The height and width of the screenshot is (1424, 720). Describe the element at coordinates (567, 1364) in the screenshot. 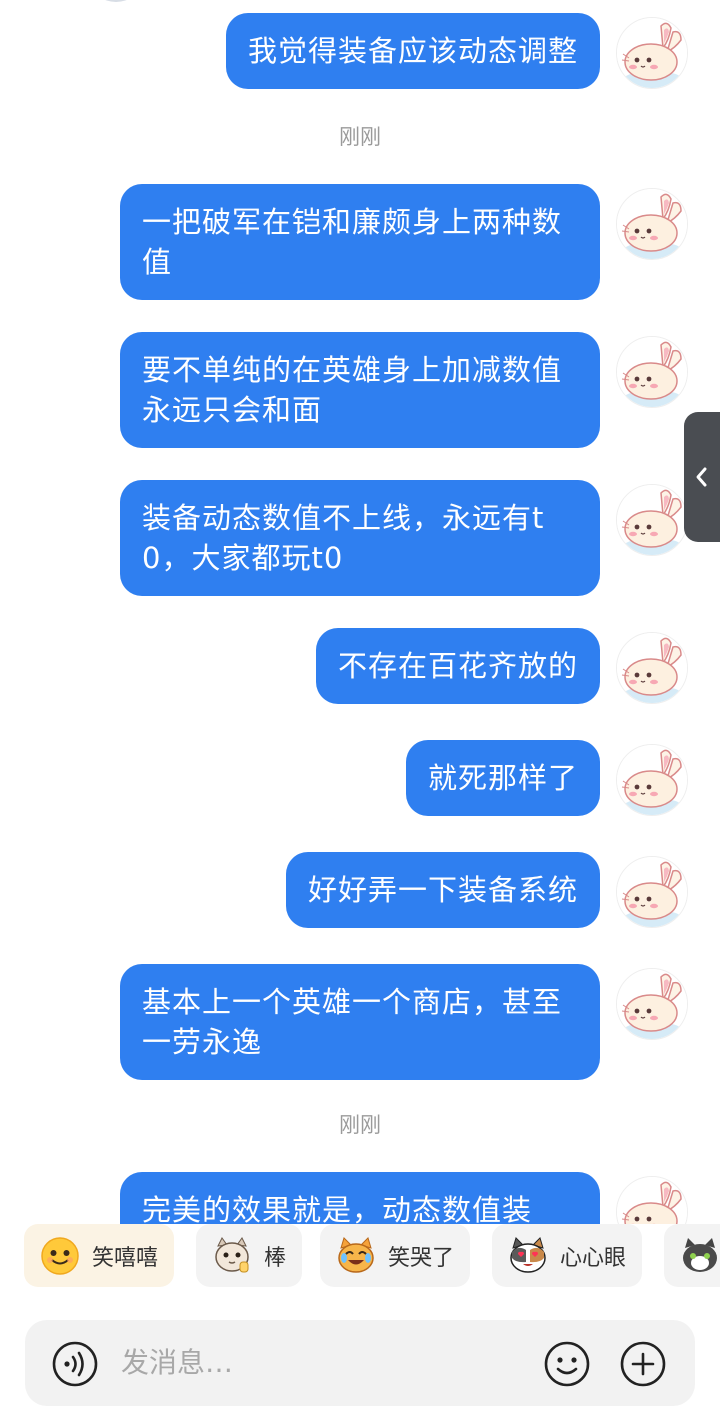

I see `emoji-icon` at that location.